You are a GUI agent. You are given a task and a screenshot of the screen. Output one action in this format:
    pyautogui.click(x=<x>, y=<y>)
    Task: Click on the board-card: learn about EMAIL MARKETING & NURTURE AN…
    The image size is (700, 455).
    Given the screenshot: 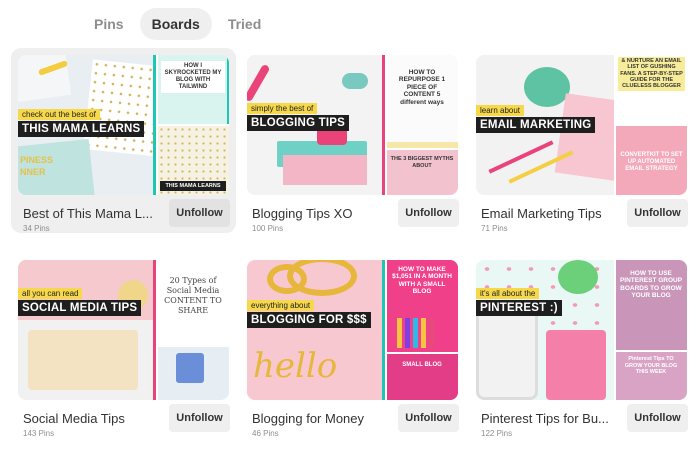 What is the action you would take?
    pyautogui.click(x=581, y=140)
    